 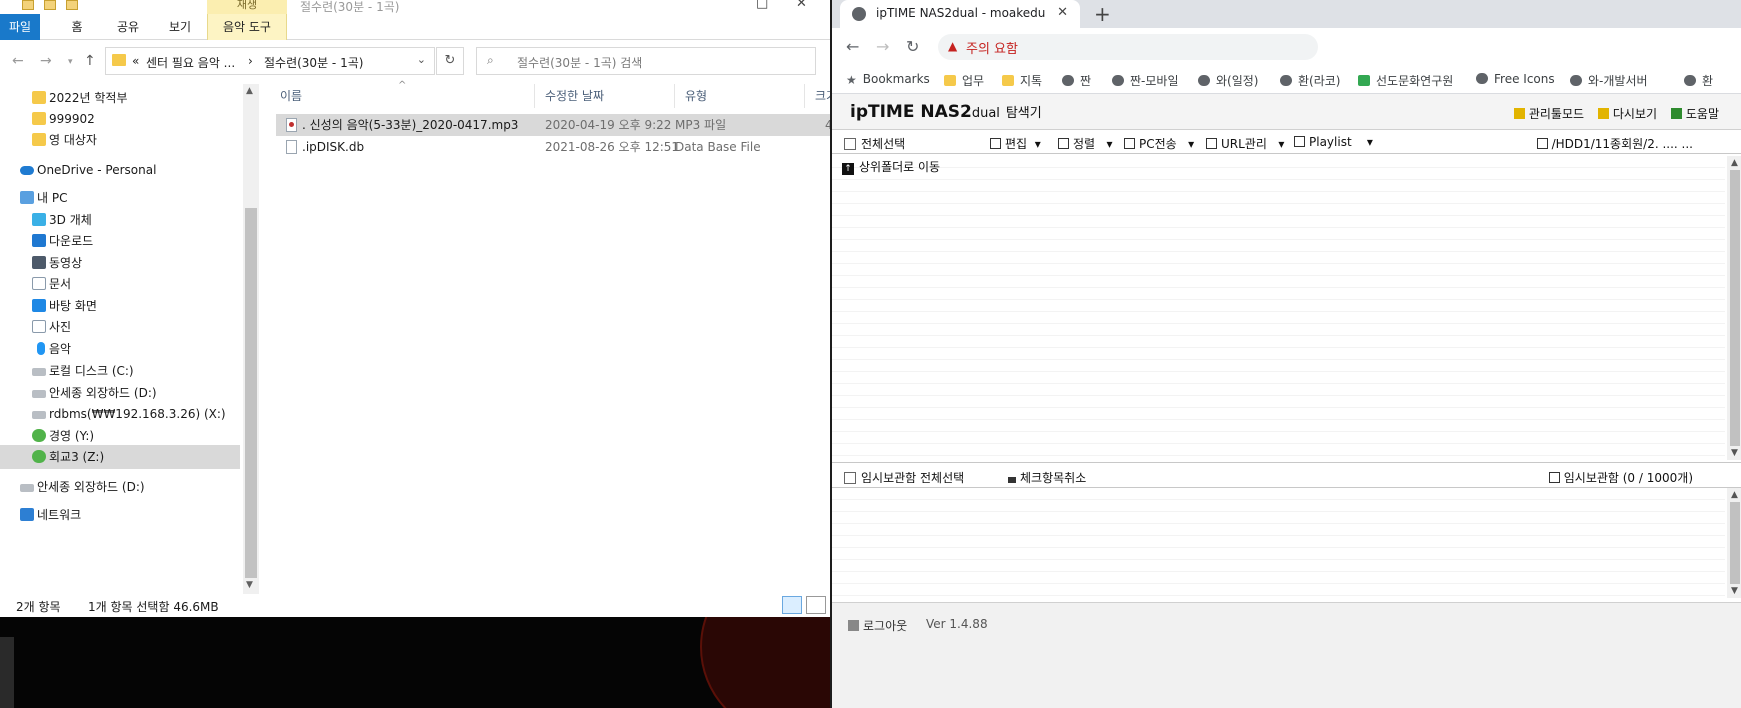 What do you see at coordinates (7, 672) in the screenshot?
I see `taskbar-fragment` at bounding box center [7, 672].